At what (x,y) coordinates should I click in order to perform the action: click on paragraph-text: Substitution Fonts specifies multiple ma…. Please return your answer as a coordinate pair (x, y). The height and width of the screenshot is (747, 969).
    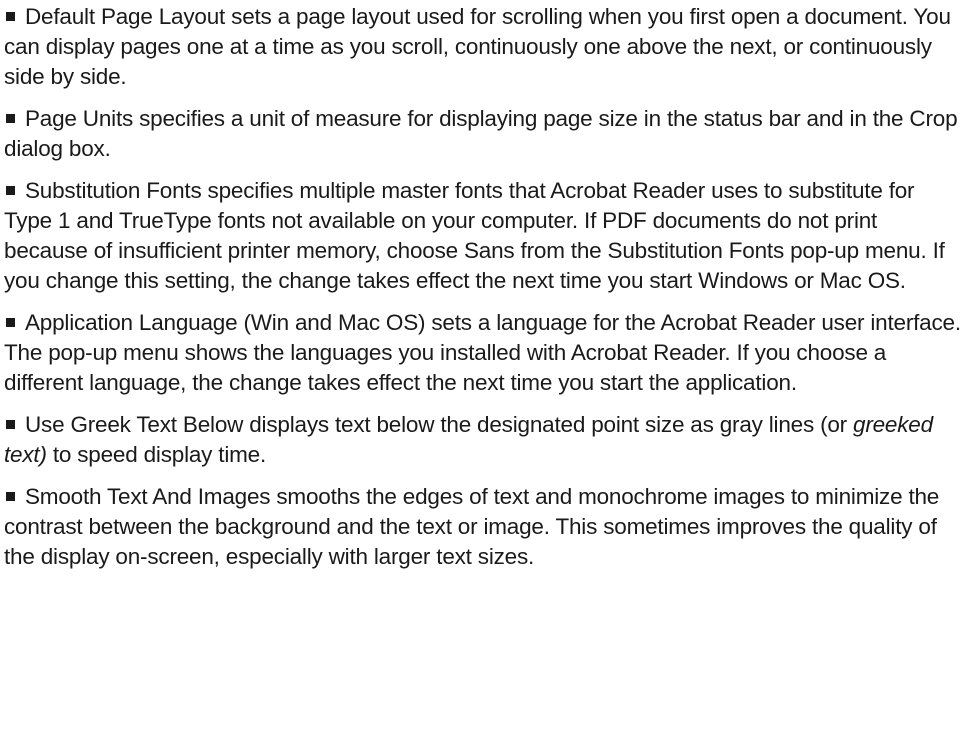
    Looking at the image, I should click on (474, 235).